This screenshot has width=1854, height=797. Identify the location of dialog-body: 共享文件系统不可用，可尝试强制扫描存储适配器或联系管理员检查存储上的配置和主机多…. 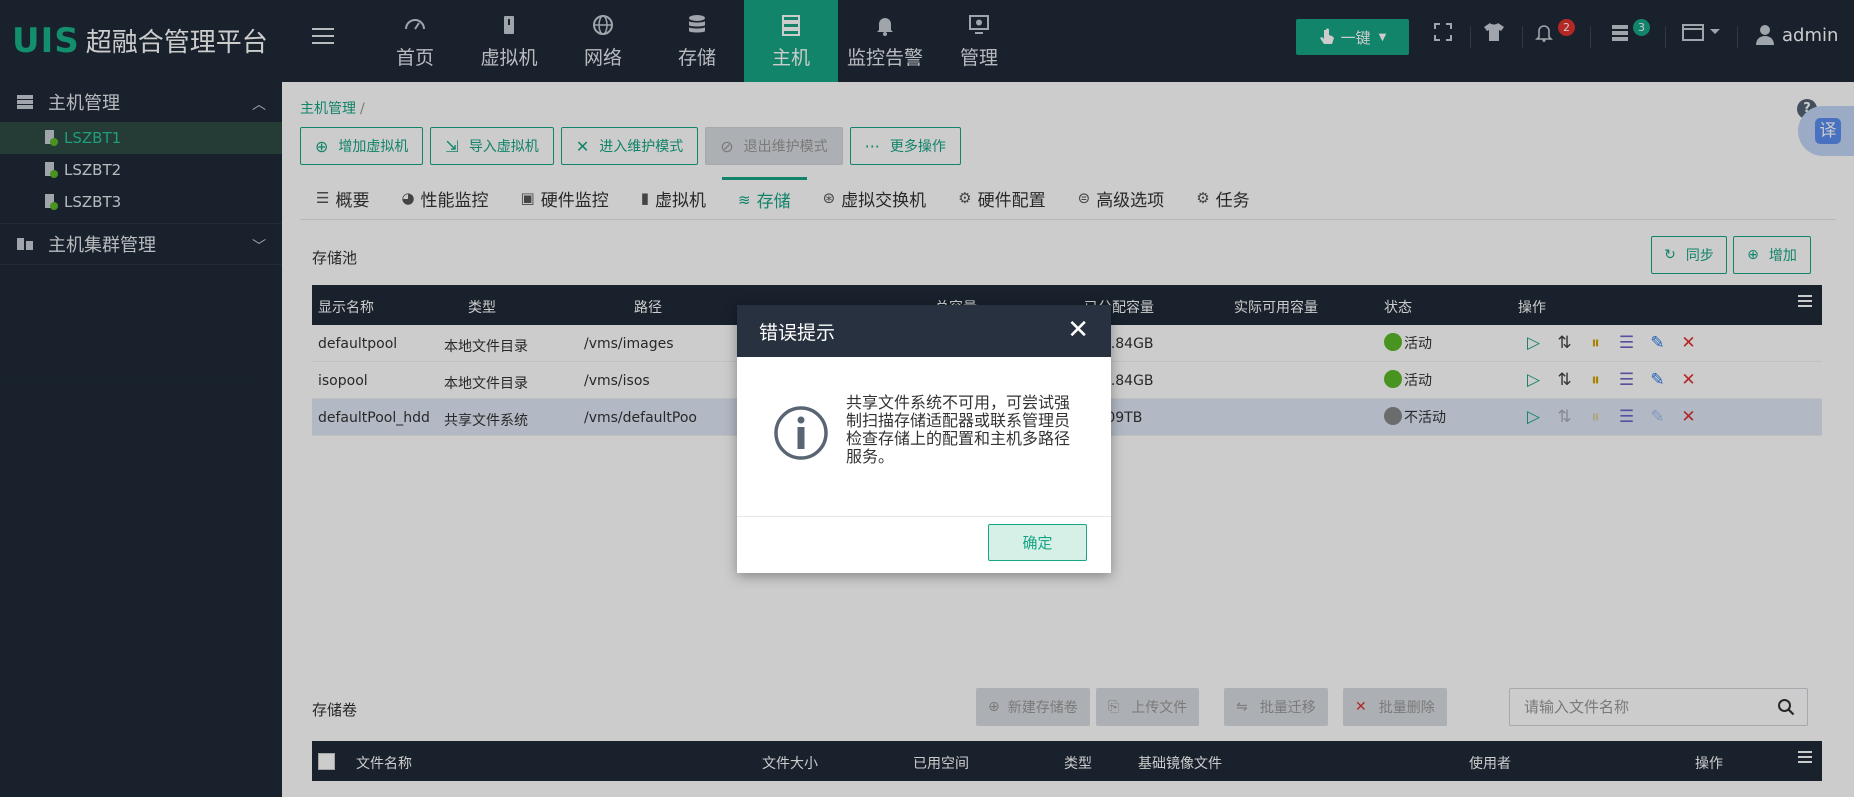
(924, 437).